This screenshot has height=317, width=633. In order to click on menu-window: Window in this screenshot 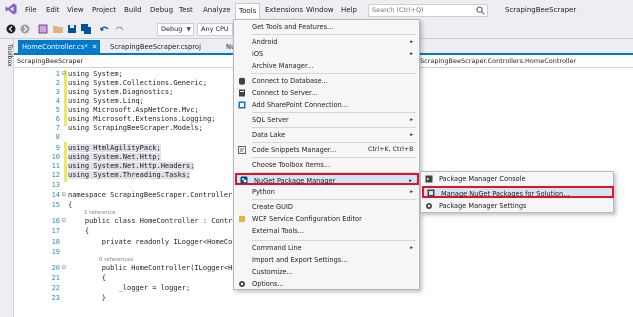, I will do `click(320, 10)`.